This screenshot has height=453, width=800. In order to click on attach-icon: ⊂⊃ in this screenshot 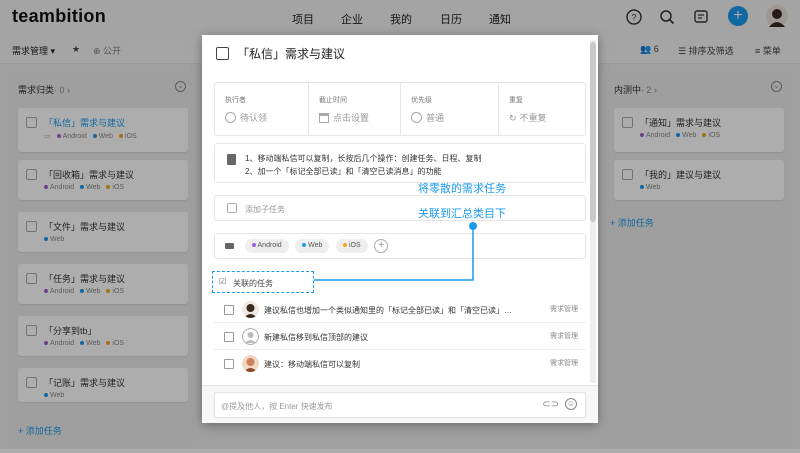, I will do `click(550, 404)`.